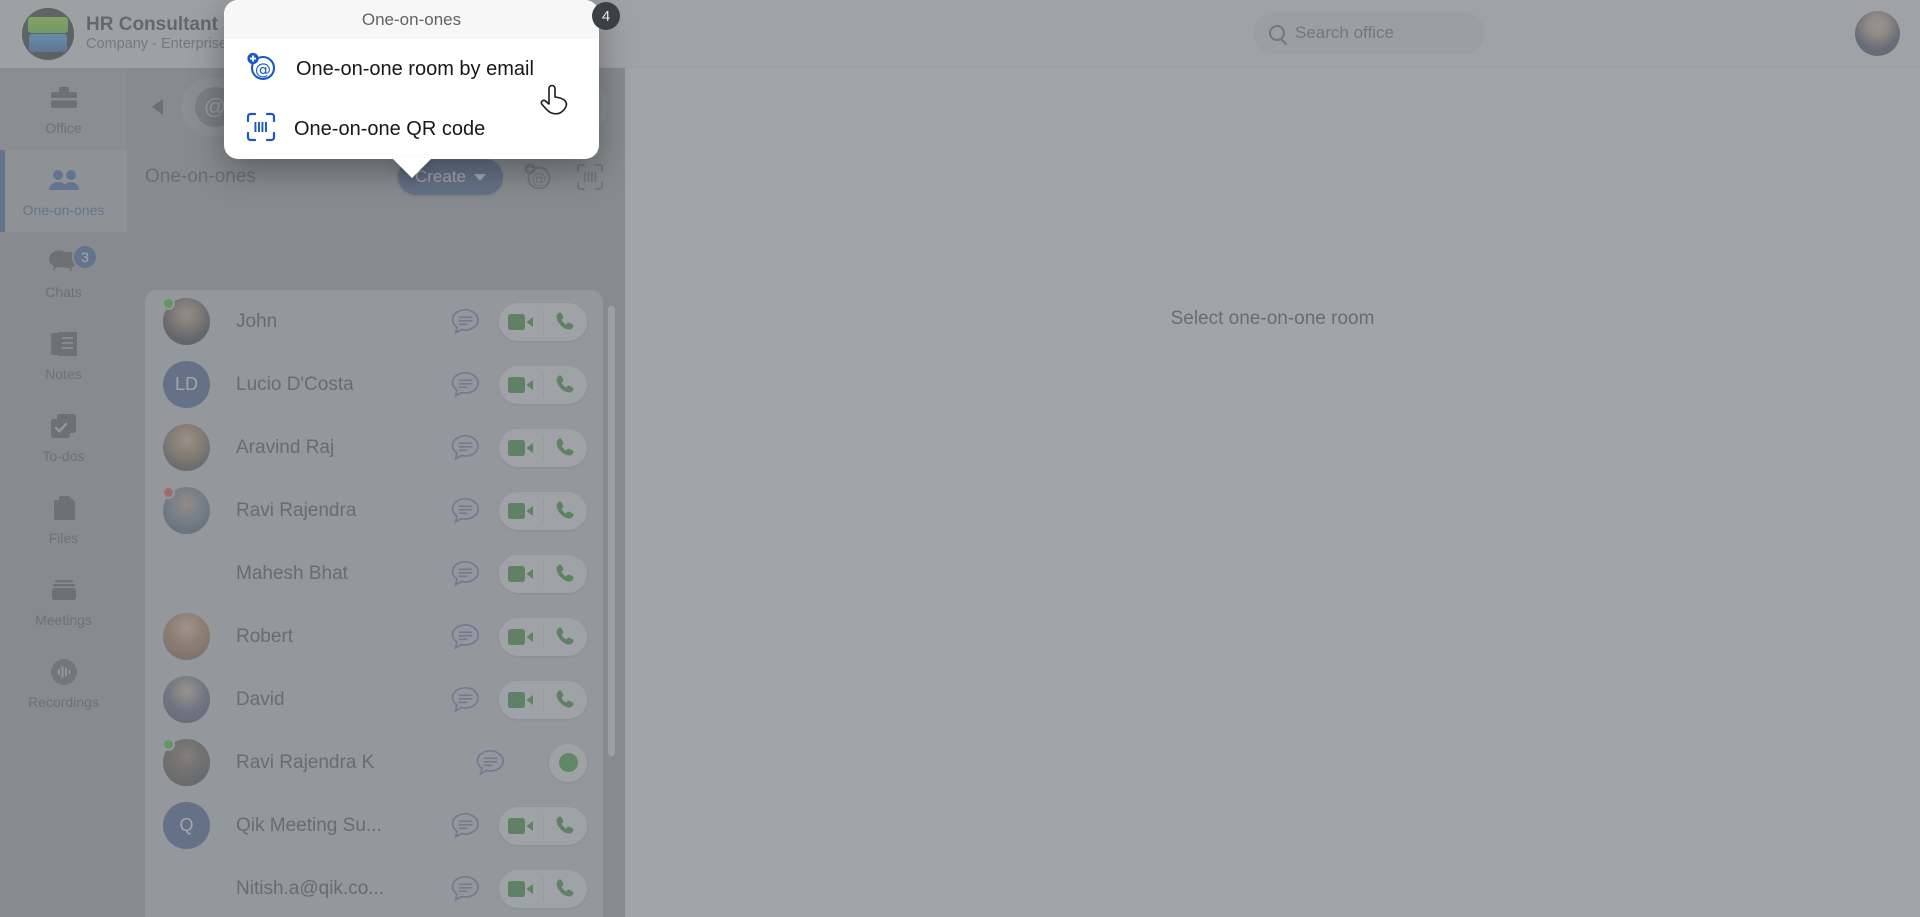  I want to click on search-input: Search office, so click(1369, 33).